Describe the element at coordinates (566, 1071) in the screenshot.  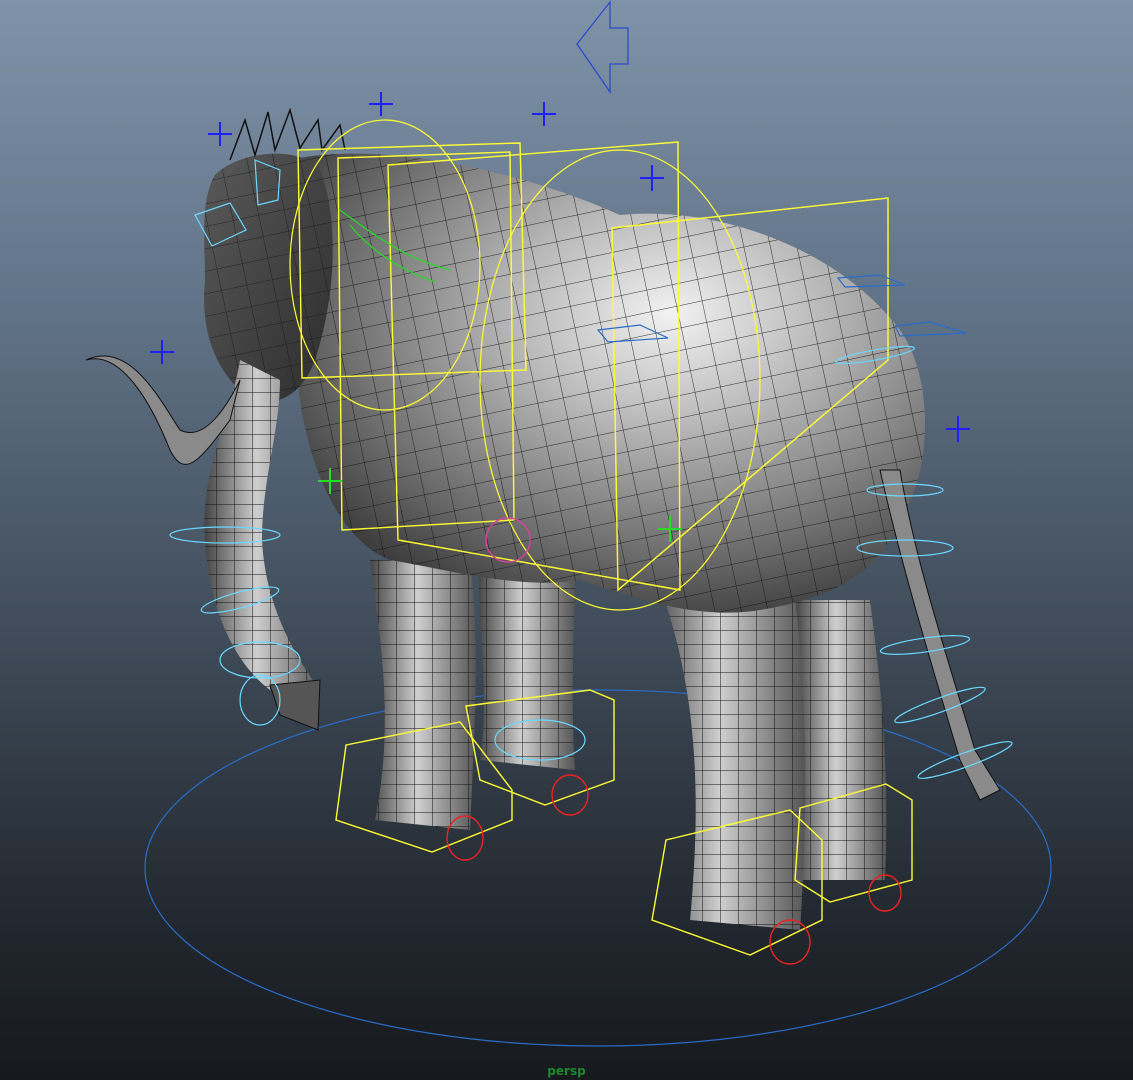
I see `camera-label: persp` at that location.